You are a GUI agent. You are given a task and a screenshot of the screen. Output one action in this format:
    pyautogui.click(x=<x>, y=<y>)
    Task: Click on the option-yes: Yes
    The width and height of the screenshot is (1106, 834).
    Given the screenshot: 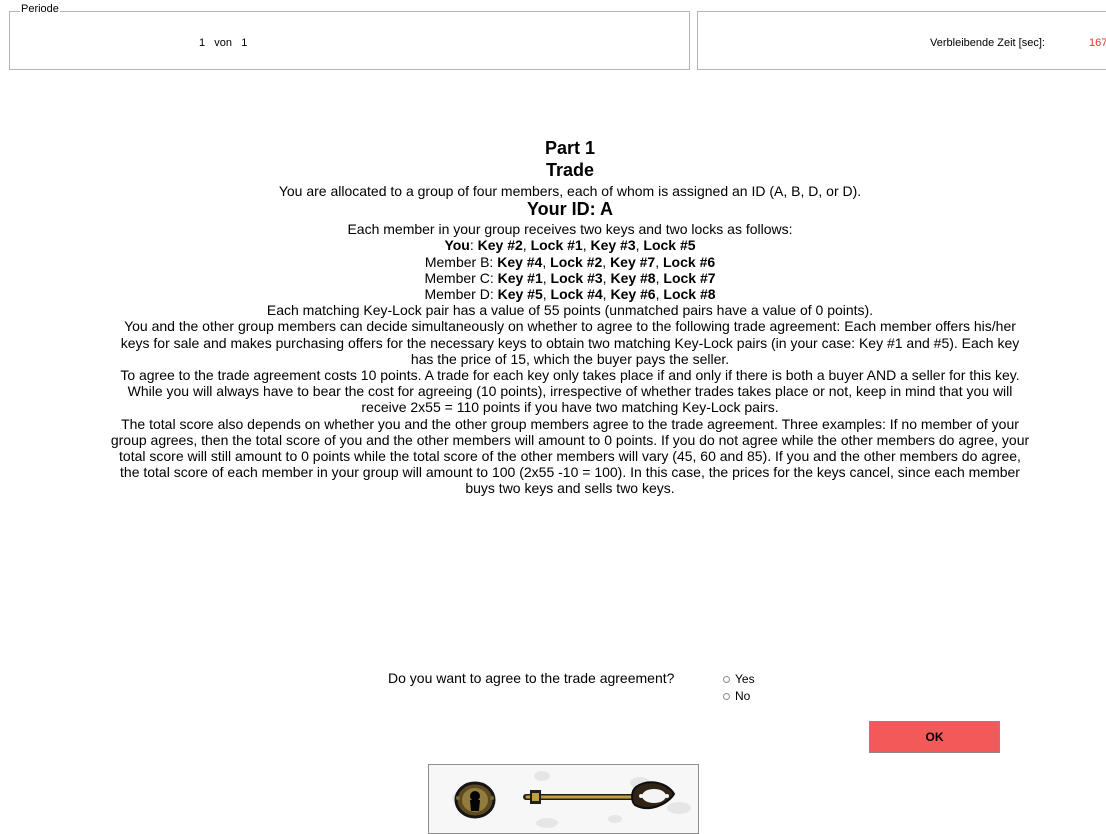 What is the action you would take?
    pyautogui.click(x=739, y=679)
    